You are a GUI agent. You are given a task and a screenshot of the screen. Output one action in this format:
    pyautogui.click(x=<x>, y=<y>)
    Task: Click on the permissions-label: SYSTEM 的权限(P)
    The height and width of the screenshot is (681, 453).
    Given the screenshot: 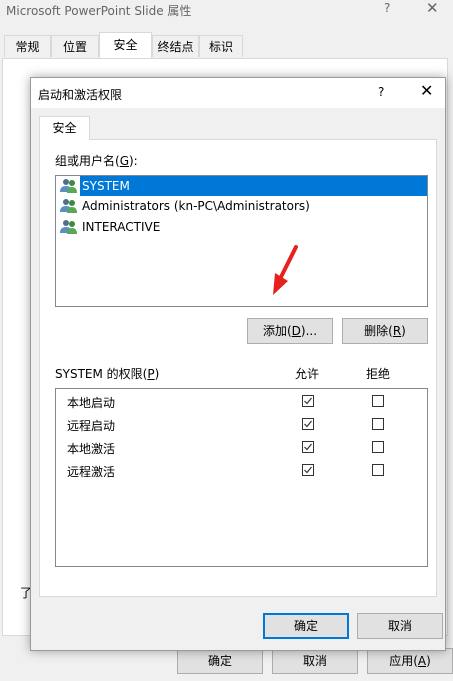 What is the action you would take?
    pyautogui.click(x=107, y=374)
    